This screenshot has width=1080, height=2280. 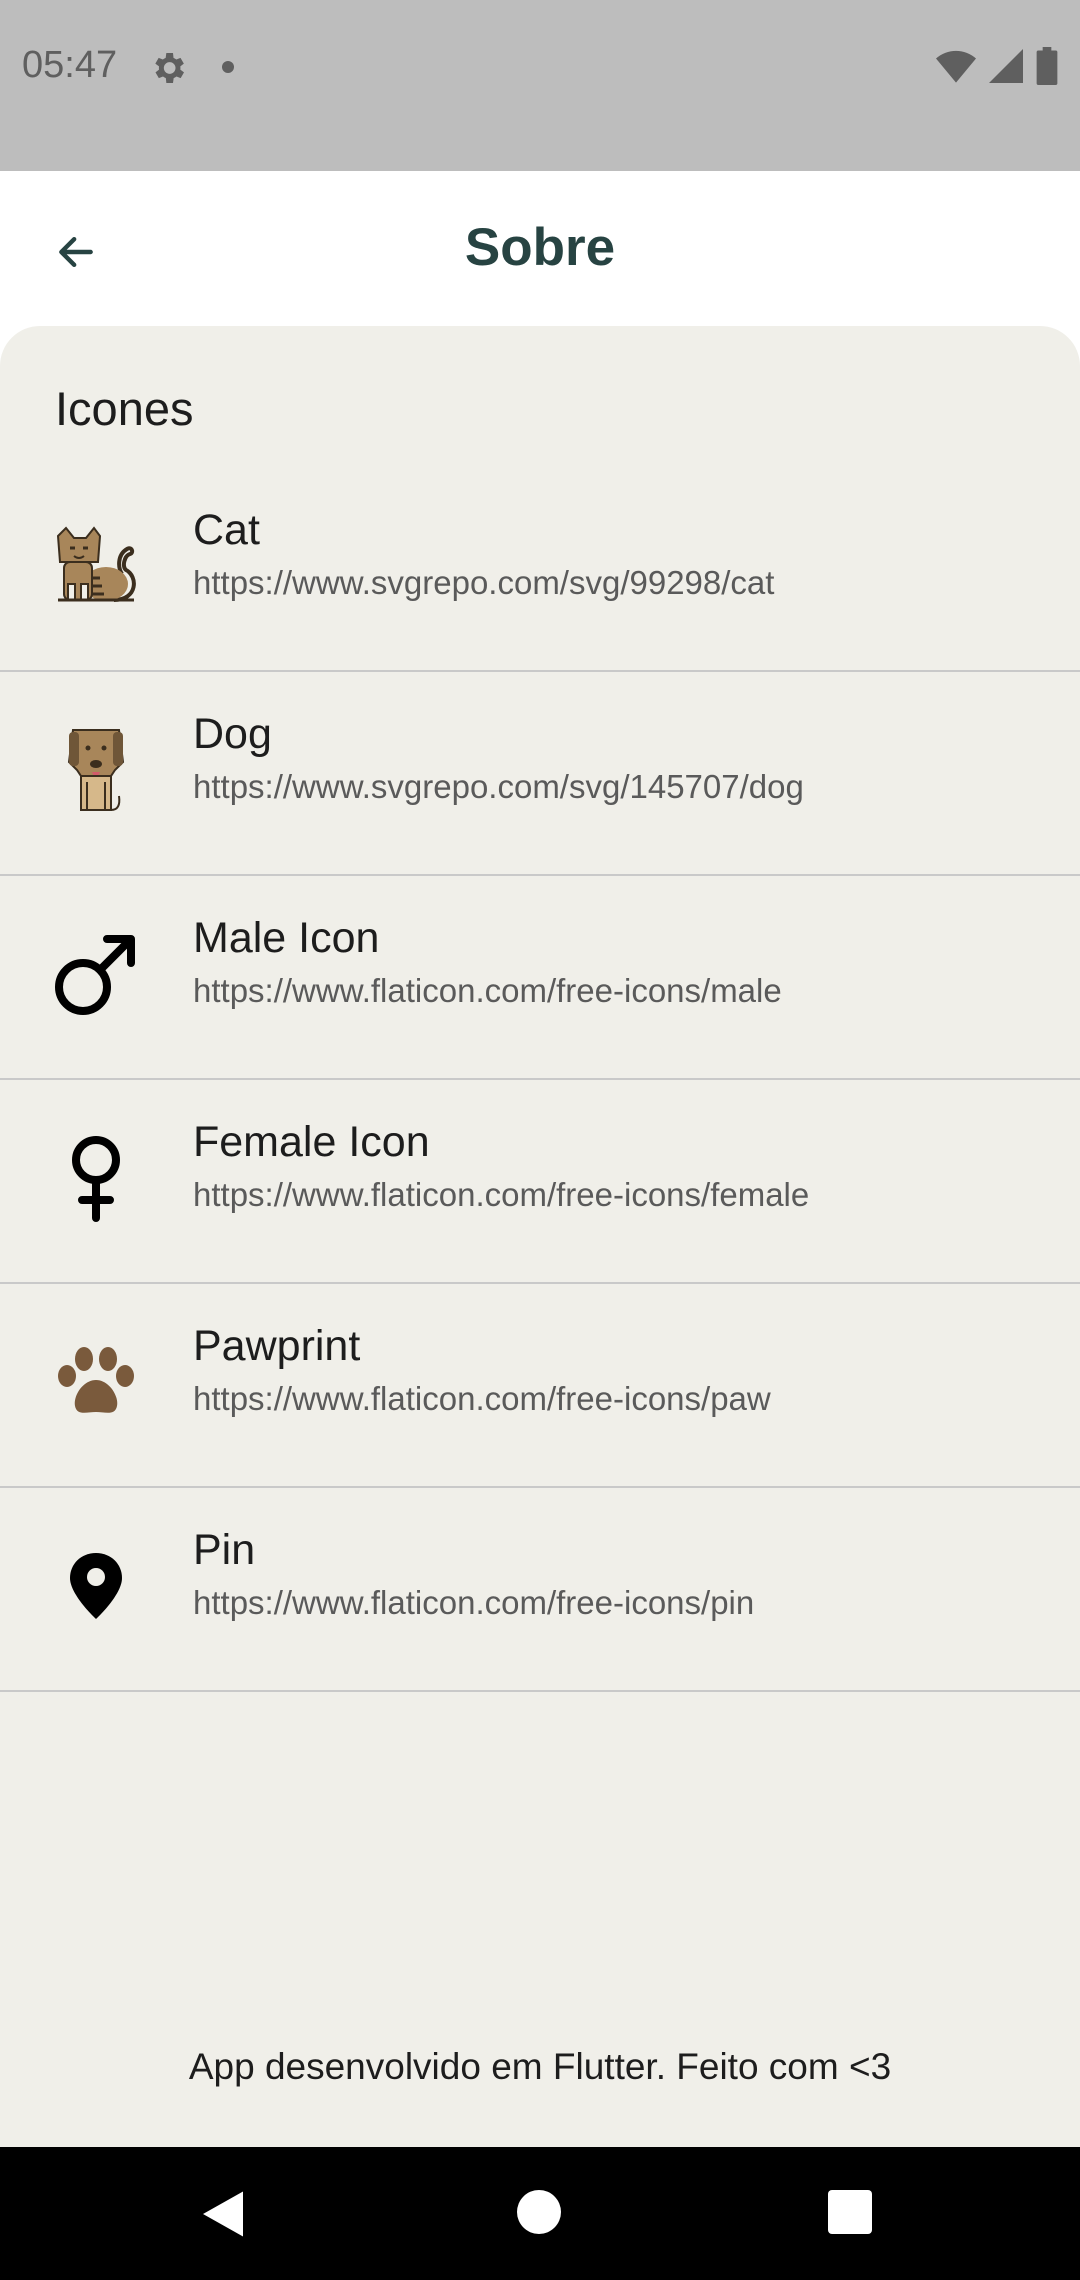 What do you see at coordinates (1006, 66) in the screenshot?
I see `signal-icon` at bounding box center [1006, 66].